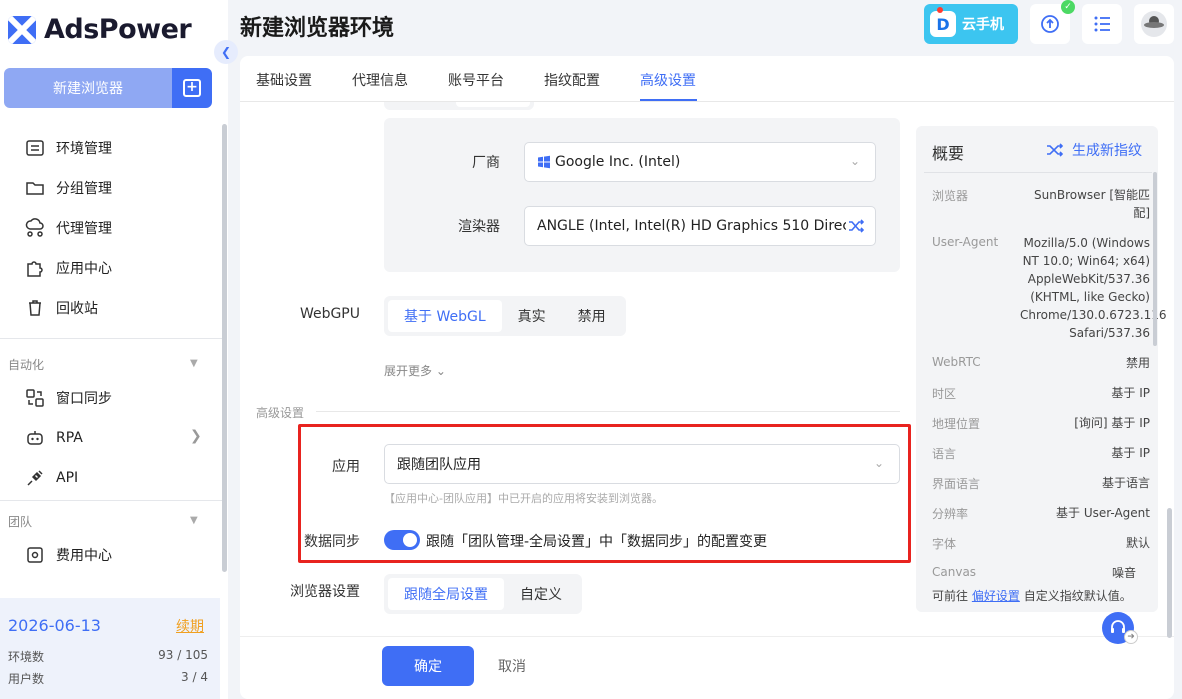 Image resolution: width=1182 pixels, height=699 pixels. I want to click on summary-label: 时区, so click(944, 394).